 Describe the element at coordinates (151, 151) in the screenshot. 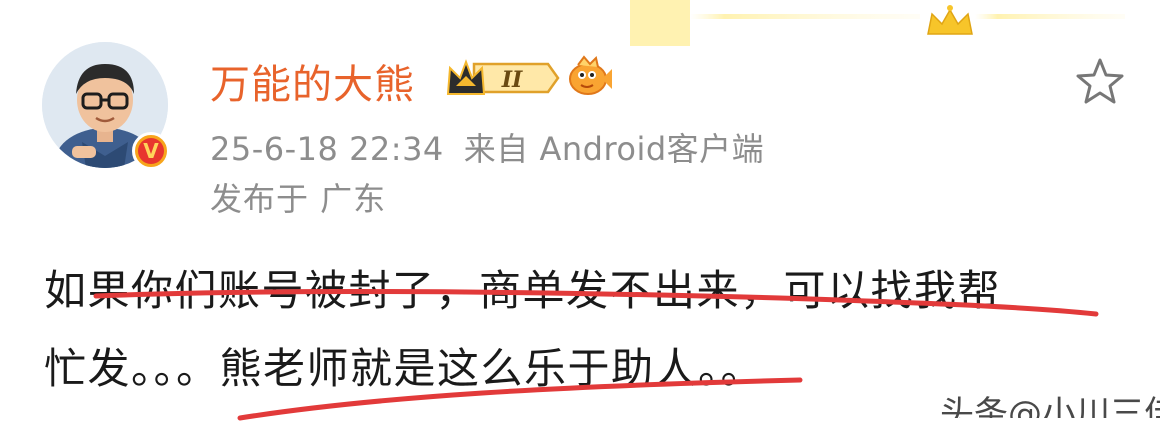

I see `verified-badge-icon: V` at that location.